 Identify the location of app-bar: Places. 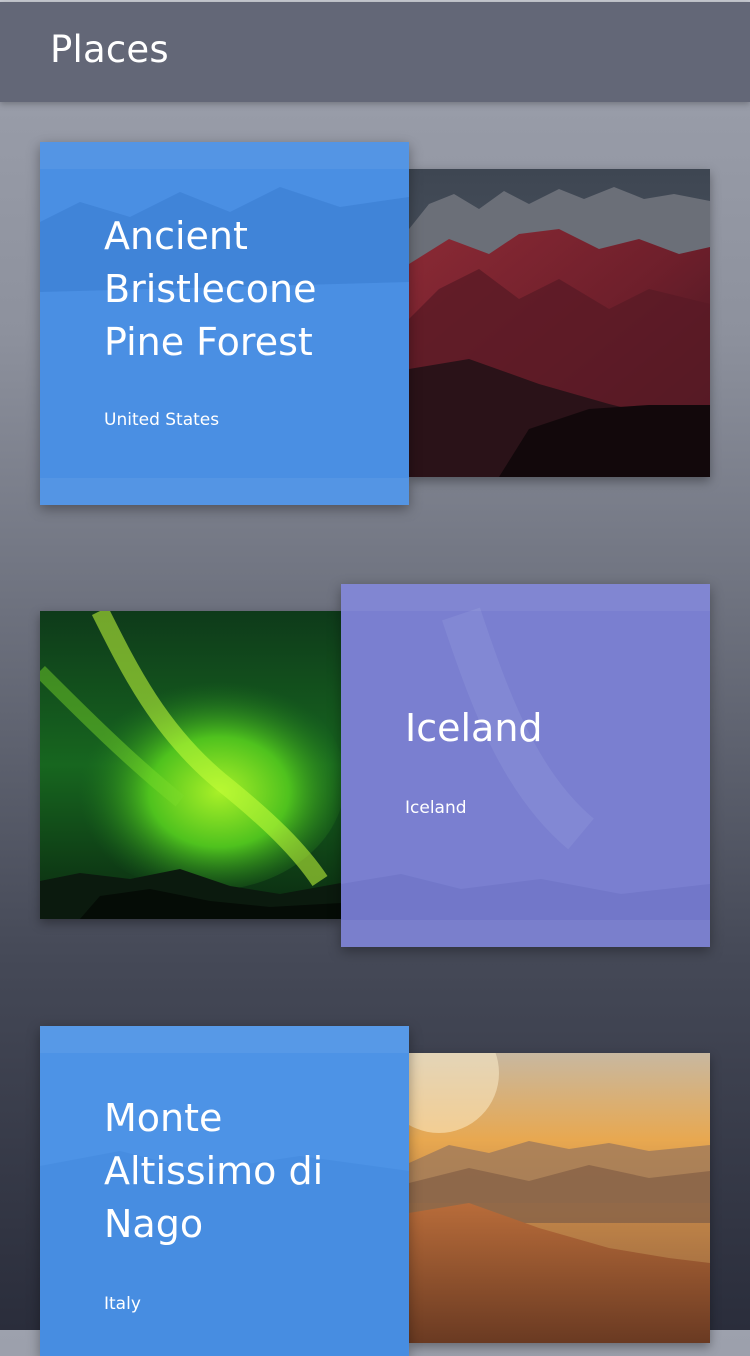
(375, 52).